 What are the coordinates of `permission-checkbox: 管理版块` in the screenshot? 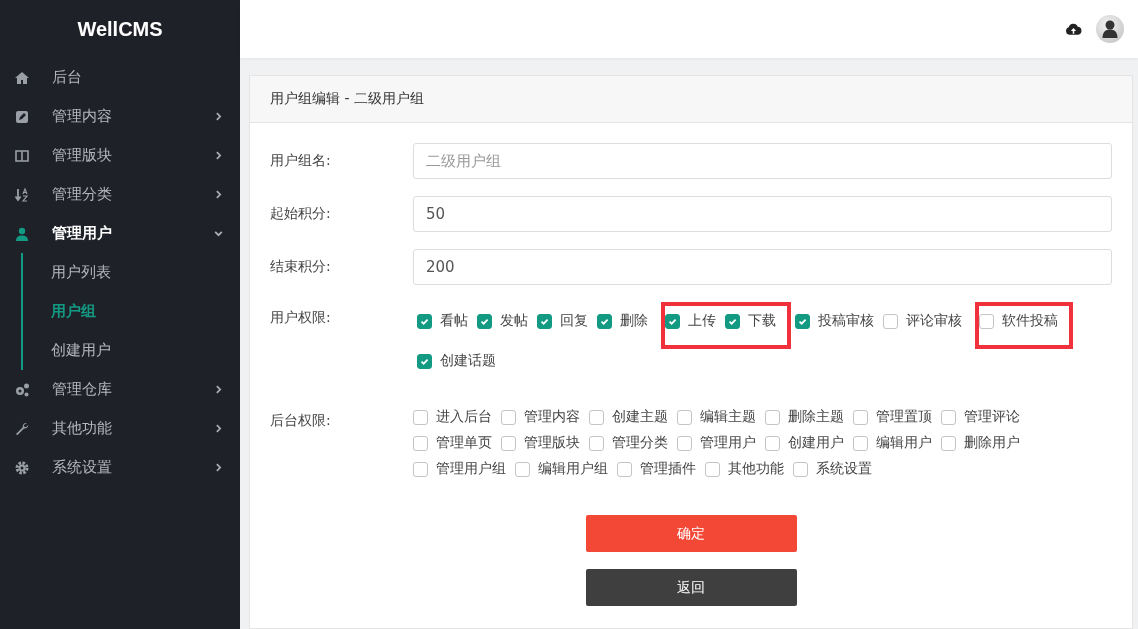 It's located at (540, 443).